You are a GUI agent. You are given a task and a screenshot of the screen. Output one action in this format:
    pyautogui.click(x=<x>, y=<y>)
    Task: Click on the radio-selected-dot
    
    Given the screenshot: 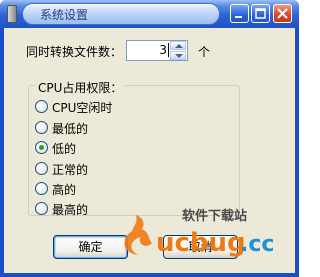 What is the action you would take?
    pyautogui.click(x=41, y=147)
    